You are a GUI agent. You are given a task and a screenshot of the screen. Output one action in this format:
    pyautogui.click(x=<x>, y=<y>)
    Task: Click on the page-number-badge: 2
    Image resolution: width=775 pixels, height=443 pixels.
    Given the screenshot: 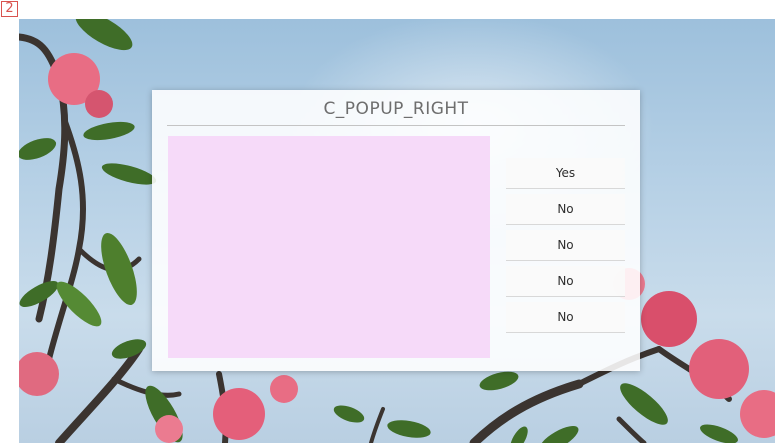 What is the action you would take?
    pyautogui.click(x=9, y=9)
    